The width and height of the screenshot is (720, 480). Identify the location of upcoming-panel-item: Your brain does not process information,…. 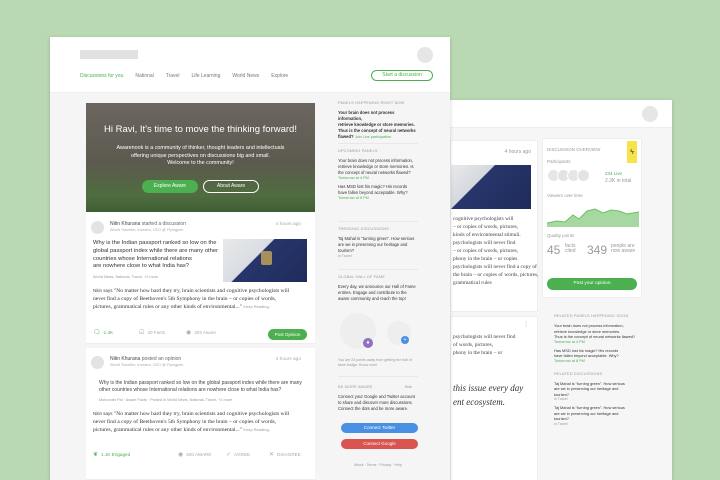
(378, 167).